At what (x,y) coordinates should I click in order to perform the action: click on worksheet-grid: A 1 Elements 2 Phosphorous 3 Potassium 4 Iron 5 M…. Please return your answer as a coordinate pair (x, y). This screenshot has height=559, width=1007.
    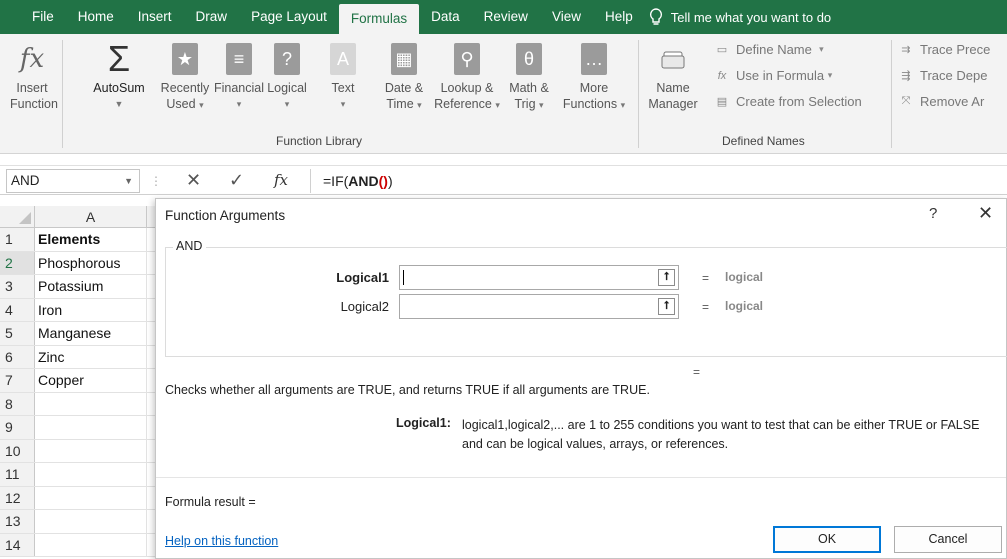
    Looking at the image, I should click on (80, 381).